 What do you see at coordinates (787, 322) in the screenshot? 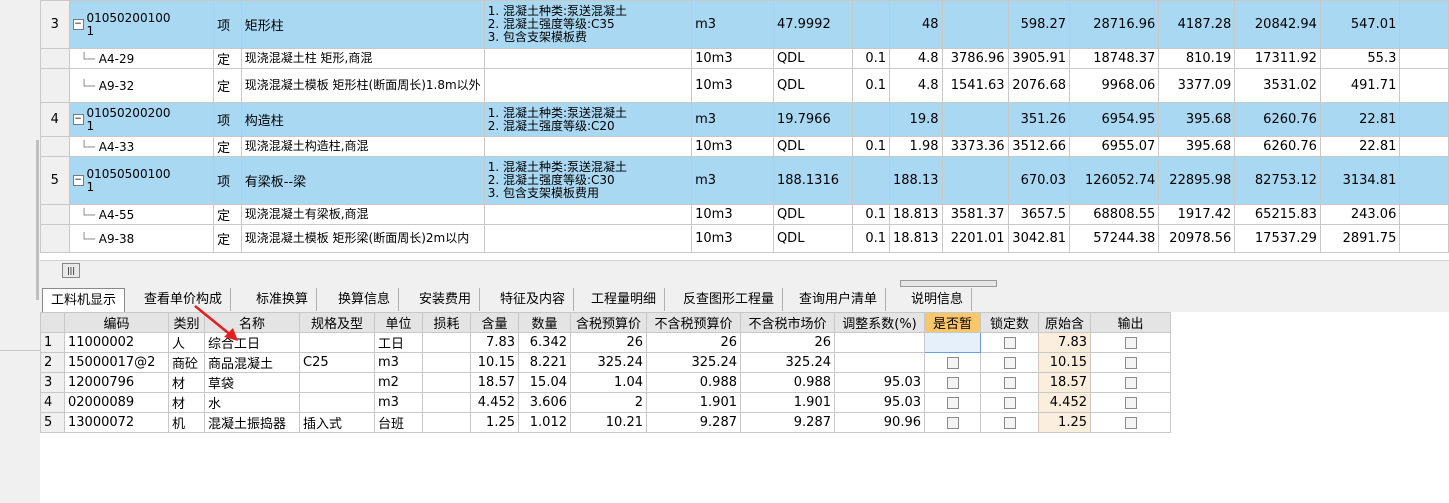
I see `column-header: 不含税市场价` at bounding box center [787, 322].